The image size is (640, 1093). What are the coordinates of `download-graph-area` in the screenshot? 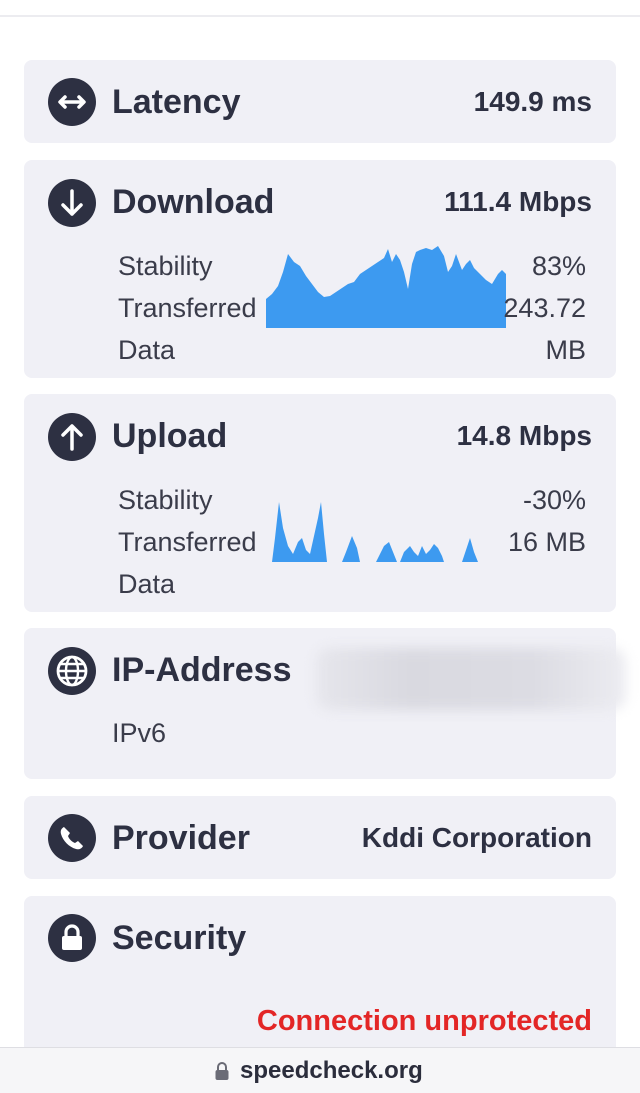 It's located at (386, 287).